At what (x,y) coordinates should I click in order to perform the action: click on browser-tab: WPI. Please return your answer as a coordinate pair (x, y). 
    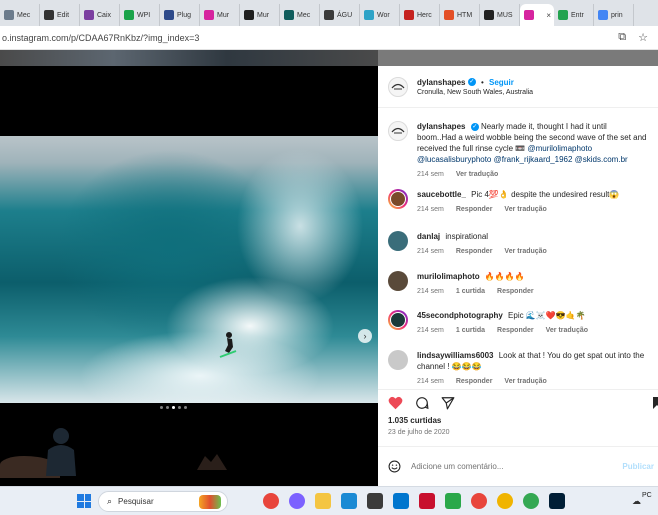
    Looking at the image, I should click on (140, 15).